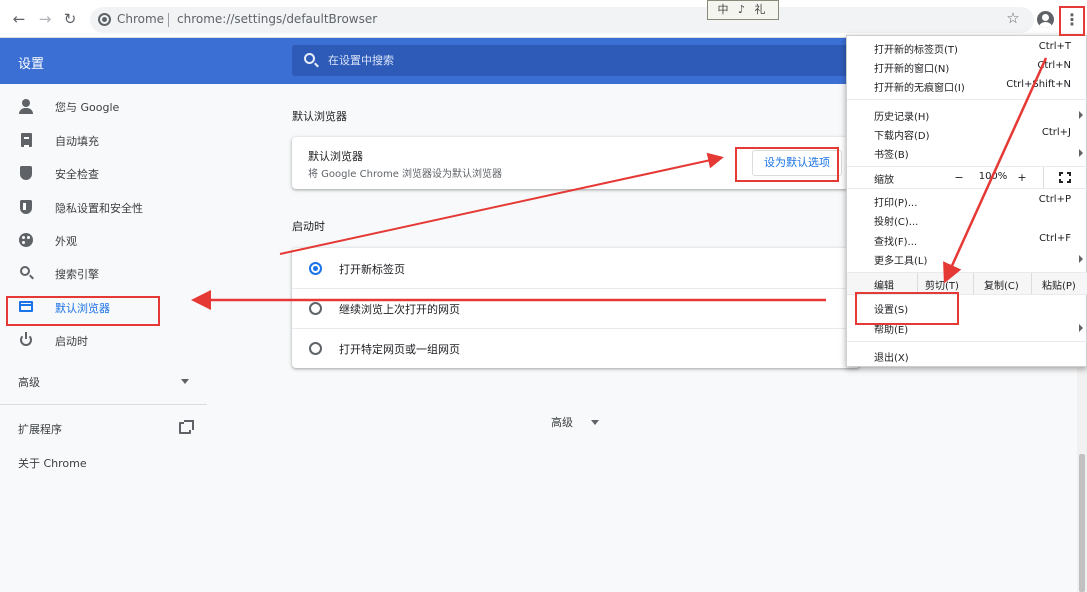 This screenshot has width=1087, height=592. I want to click on sidebar-item-privacy: 隐私设置和安全性, so click(102, 207).